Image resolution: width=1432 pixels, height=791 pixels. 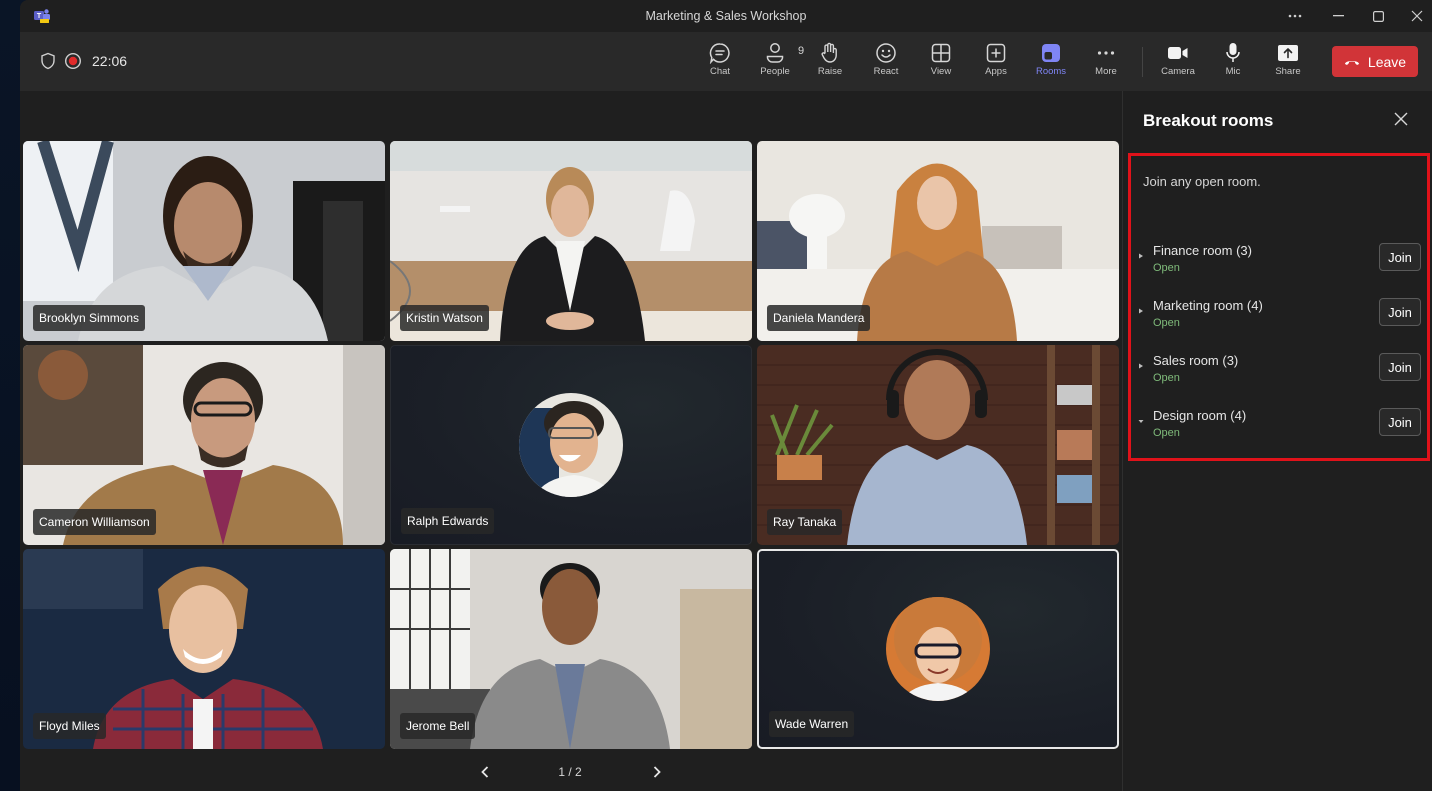 What do you see at coordinates (996, 53) in the screenshot?
I see `add-app-icon` at bounding box center [996, 53].